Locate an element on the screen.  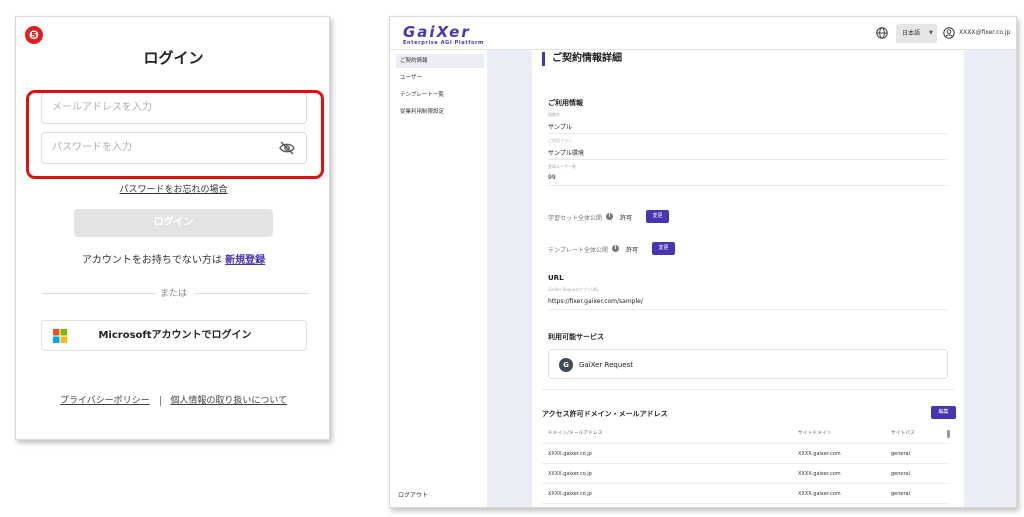
sidebar-item-users: ユーザー is located at coordinates (440, 78).